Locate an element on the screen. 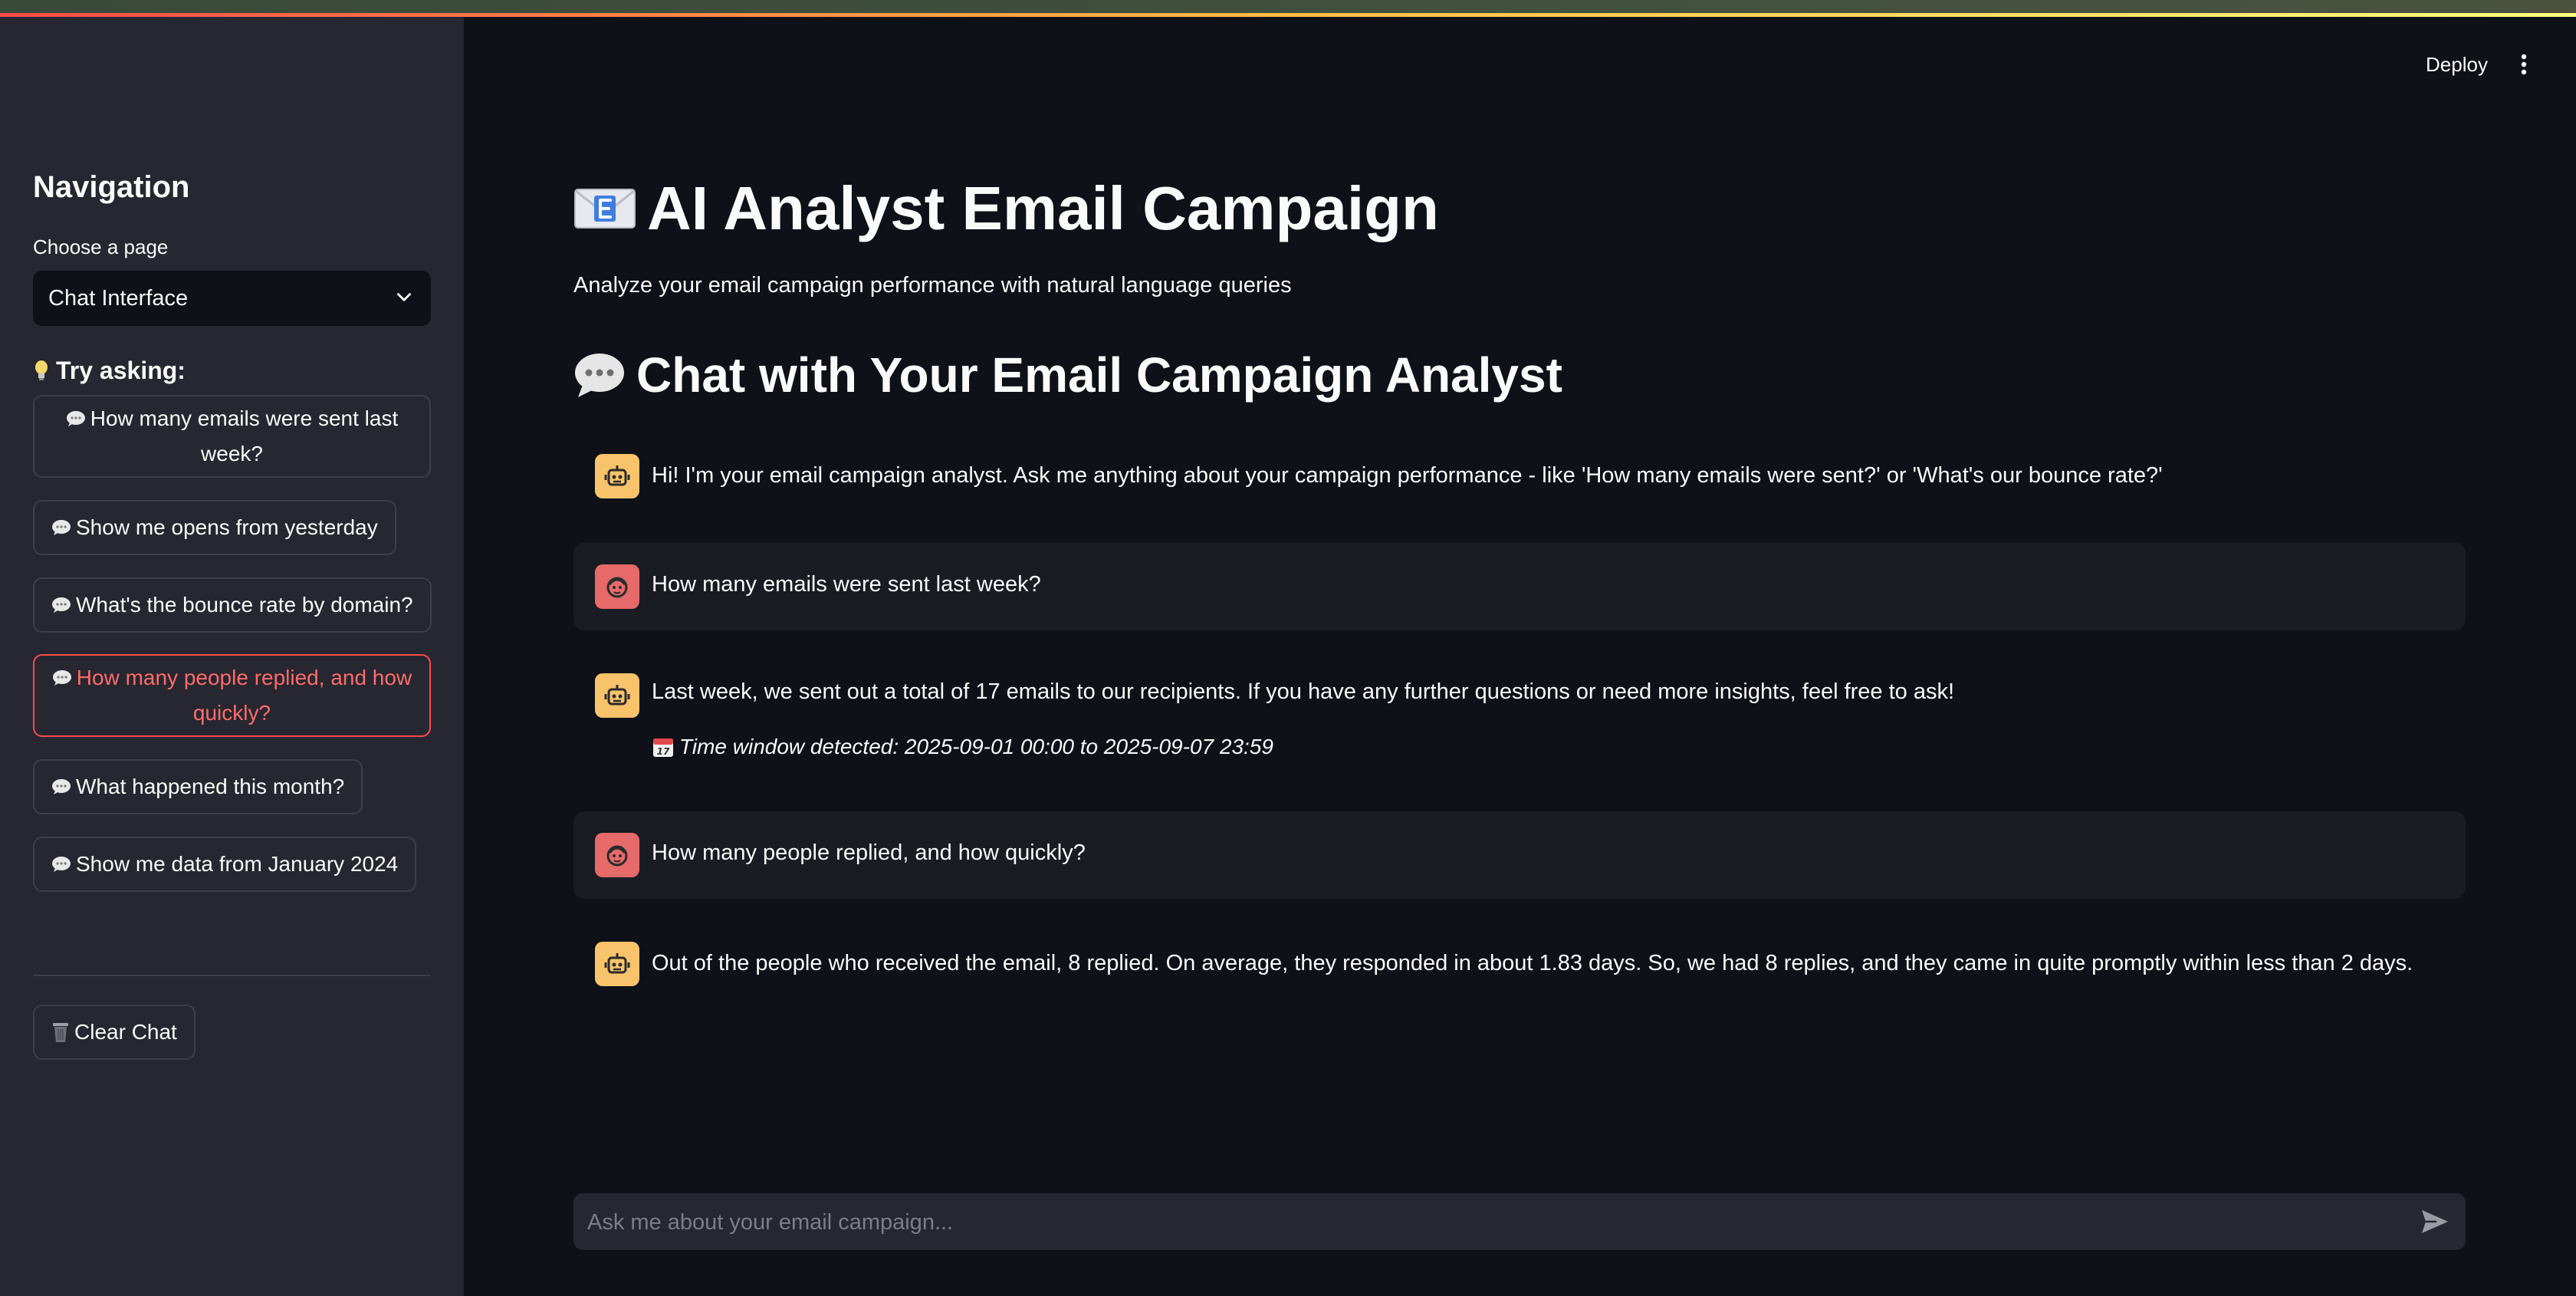 The height and width of the screenshot is (1296, 2576). chat-input-container is located at coordinates (1520, 1222).